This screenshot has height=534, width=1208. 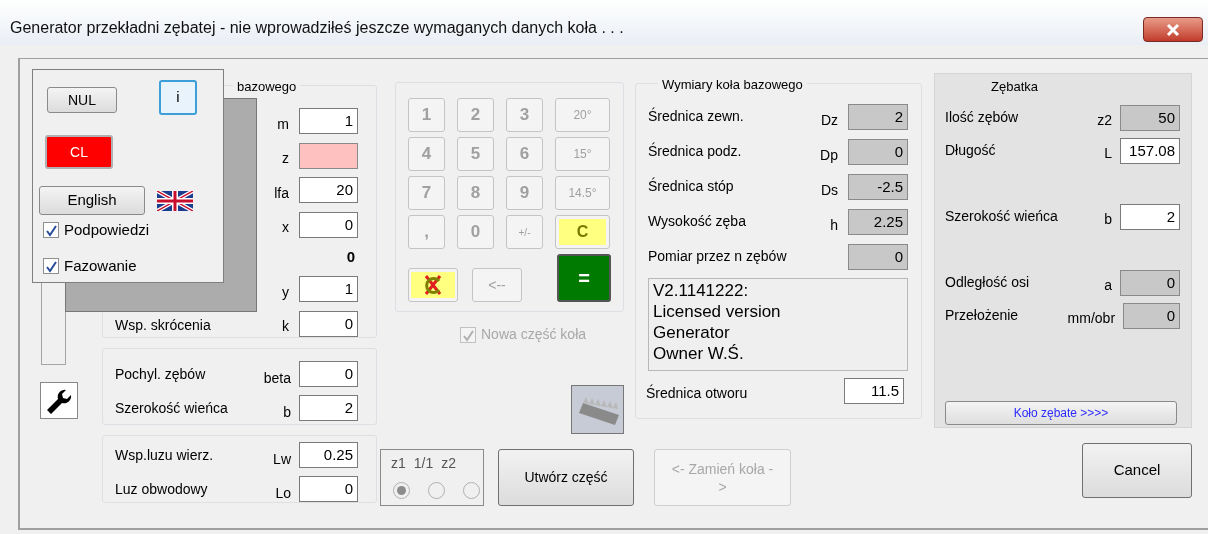 I want to click on symbol-label: a, so click(x=1108, y=285).